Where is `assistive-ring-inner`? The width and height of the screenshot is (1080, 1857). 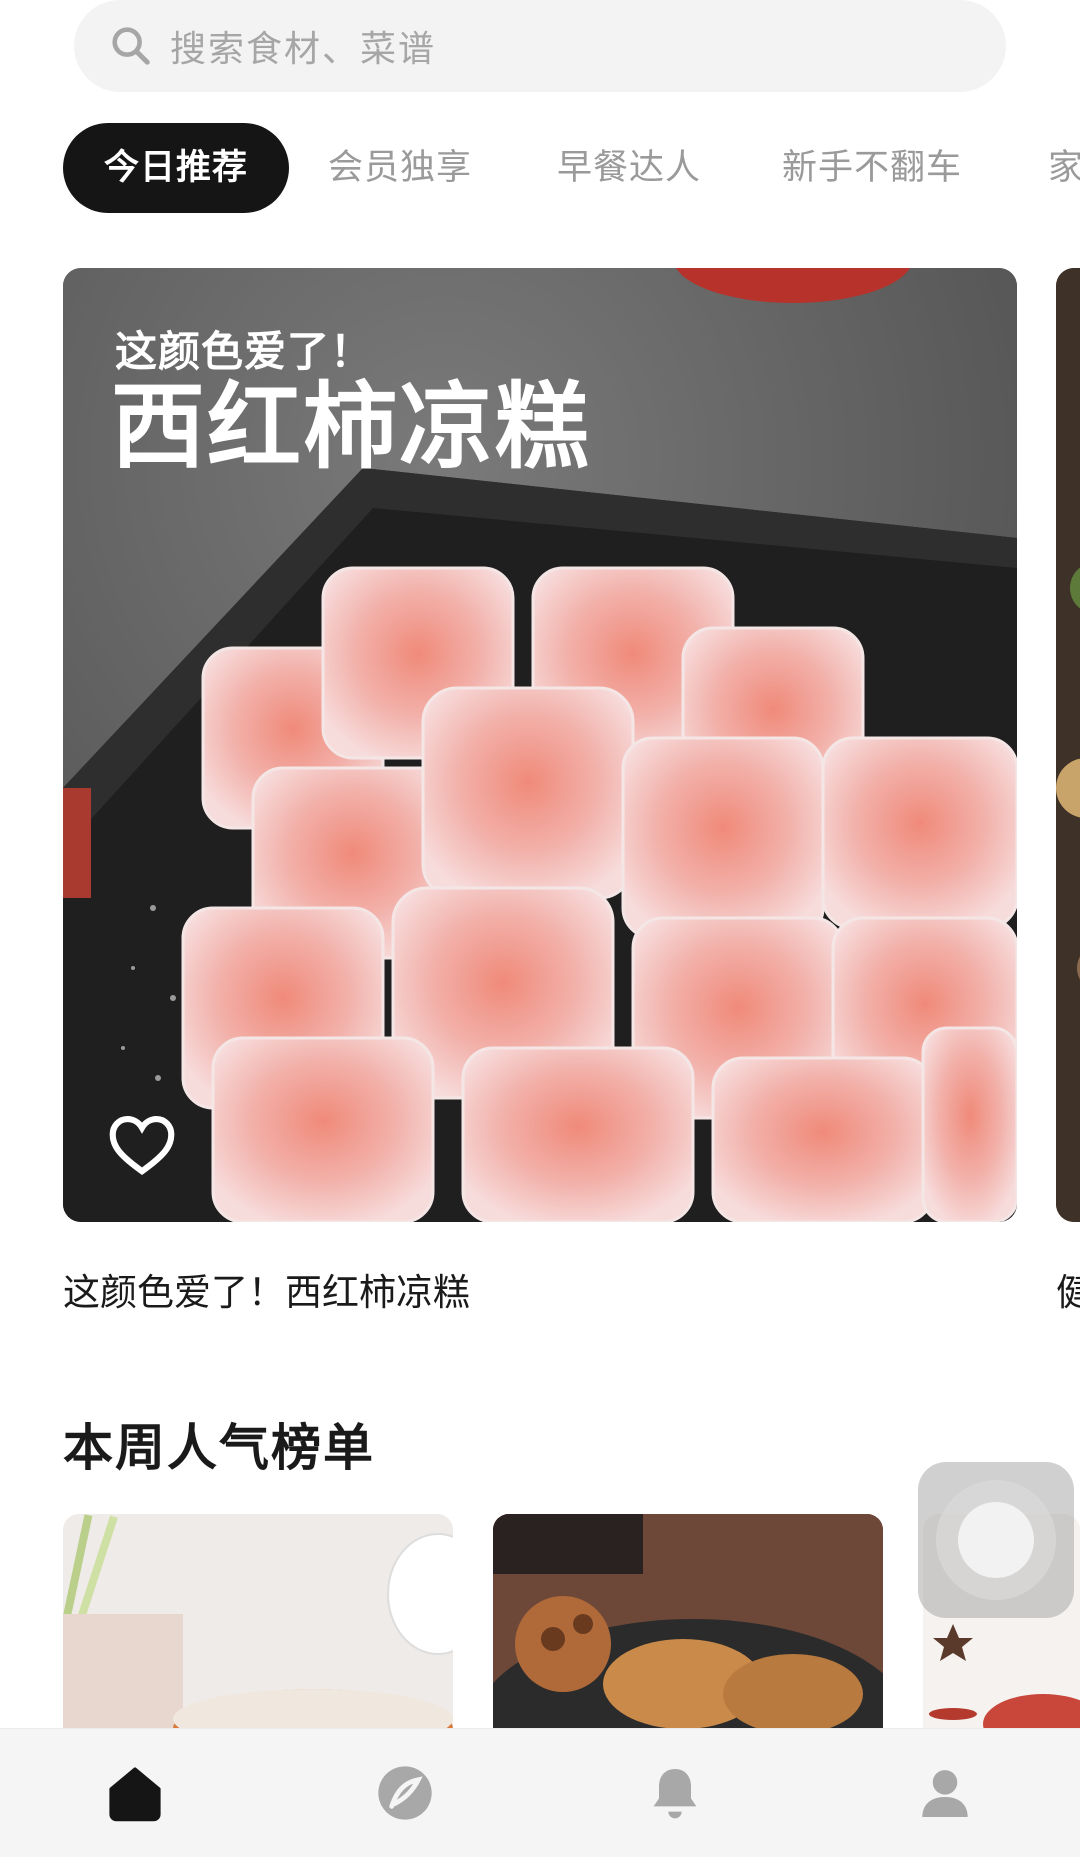
assistive-ring-inner is located at coordinates (996, 1540).